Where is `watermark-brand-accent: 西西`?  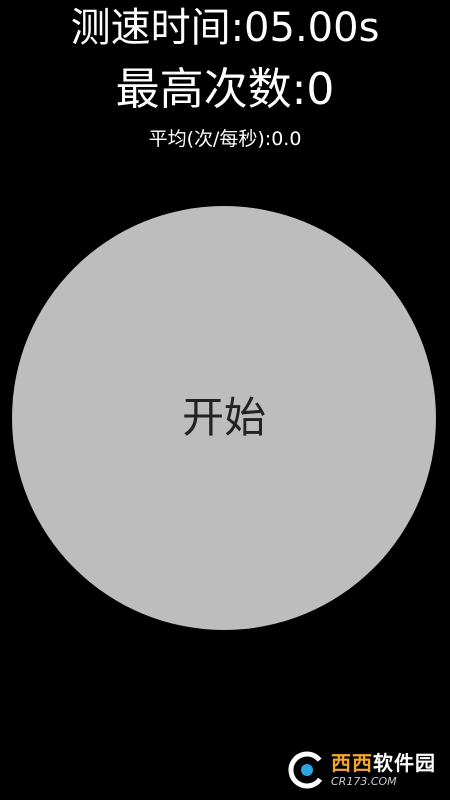
watermark-brand-accent: 西西 is located at coordinates (352, 763).